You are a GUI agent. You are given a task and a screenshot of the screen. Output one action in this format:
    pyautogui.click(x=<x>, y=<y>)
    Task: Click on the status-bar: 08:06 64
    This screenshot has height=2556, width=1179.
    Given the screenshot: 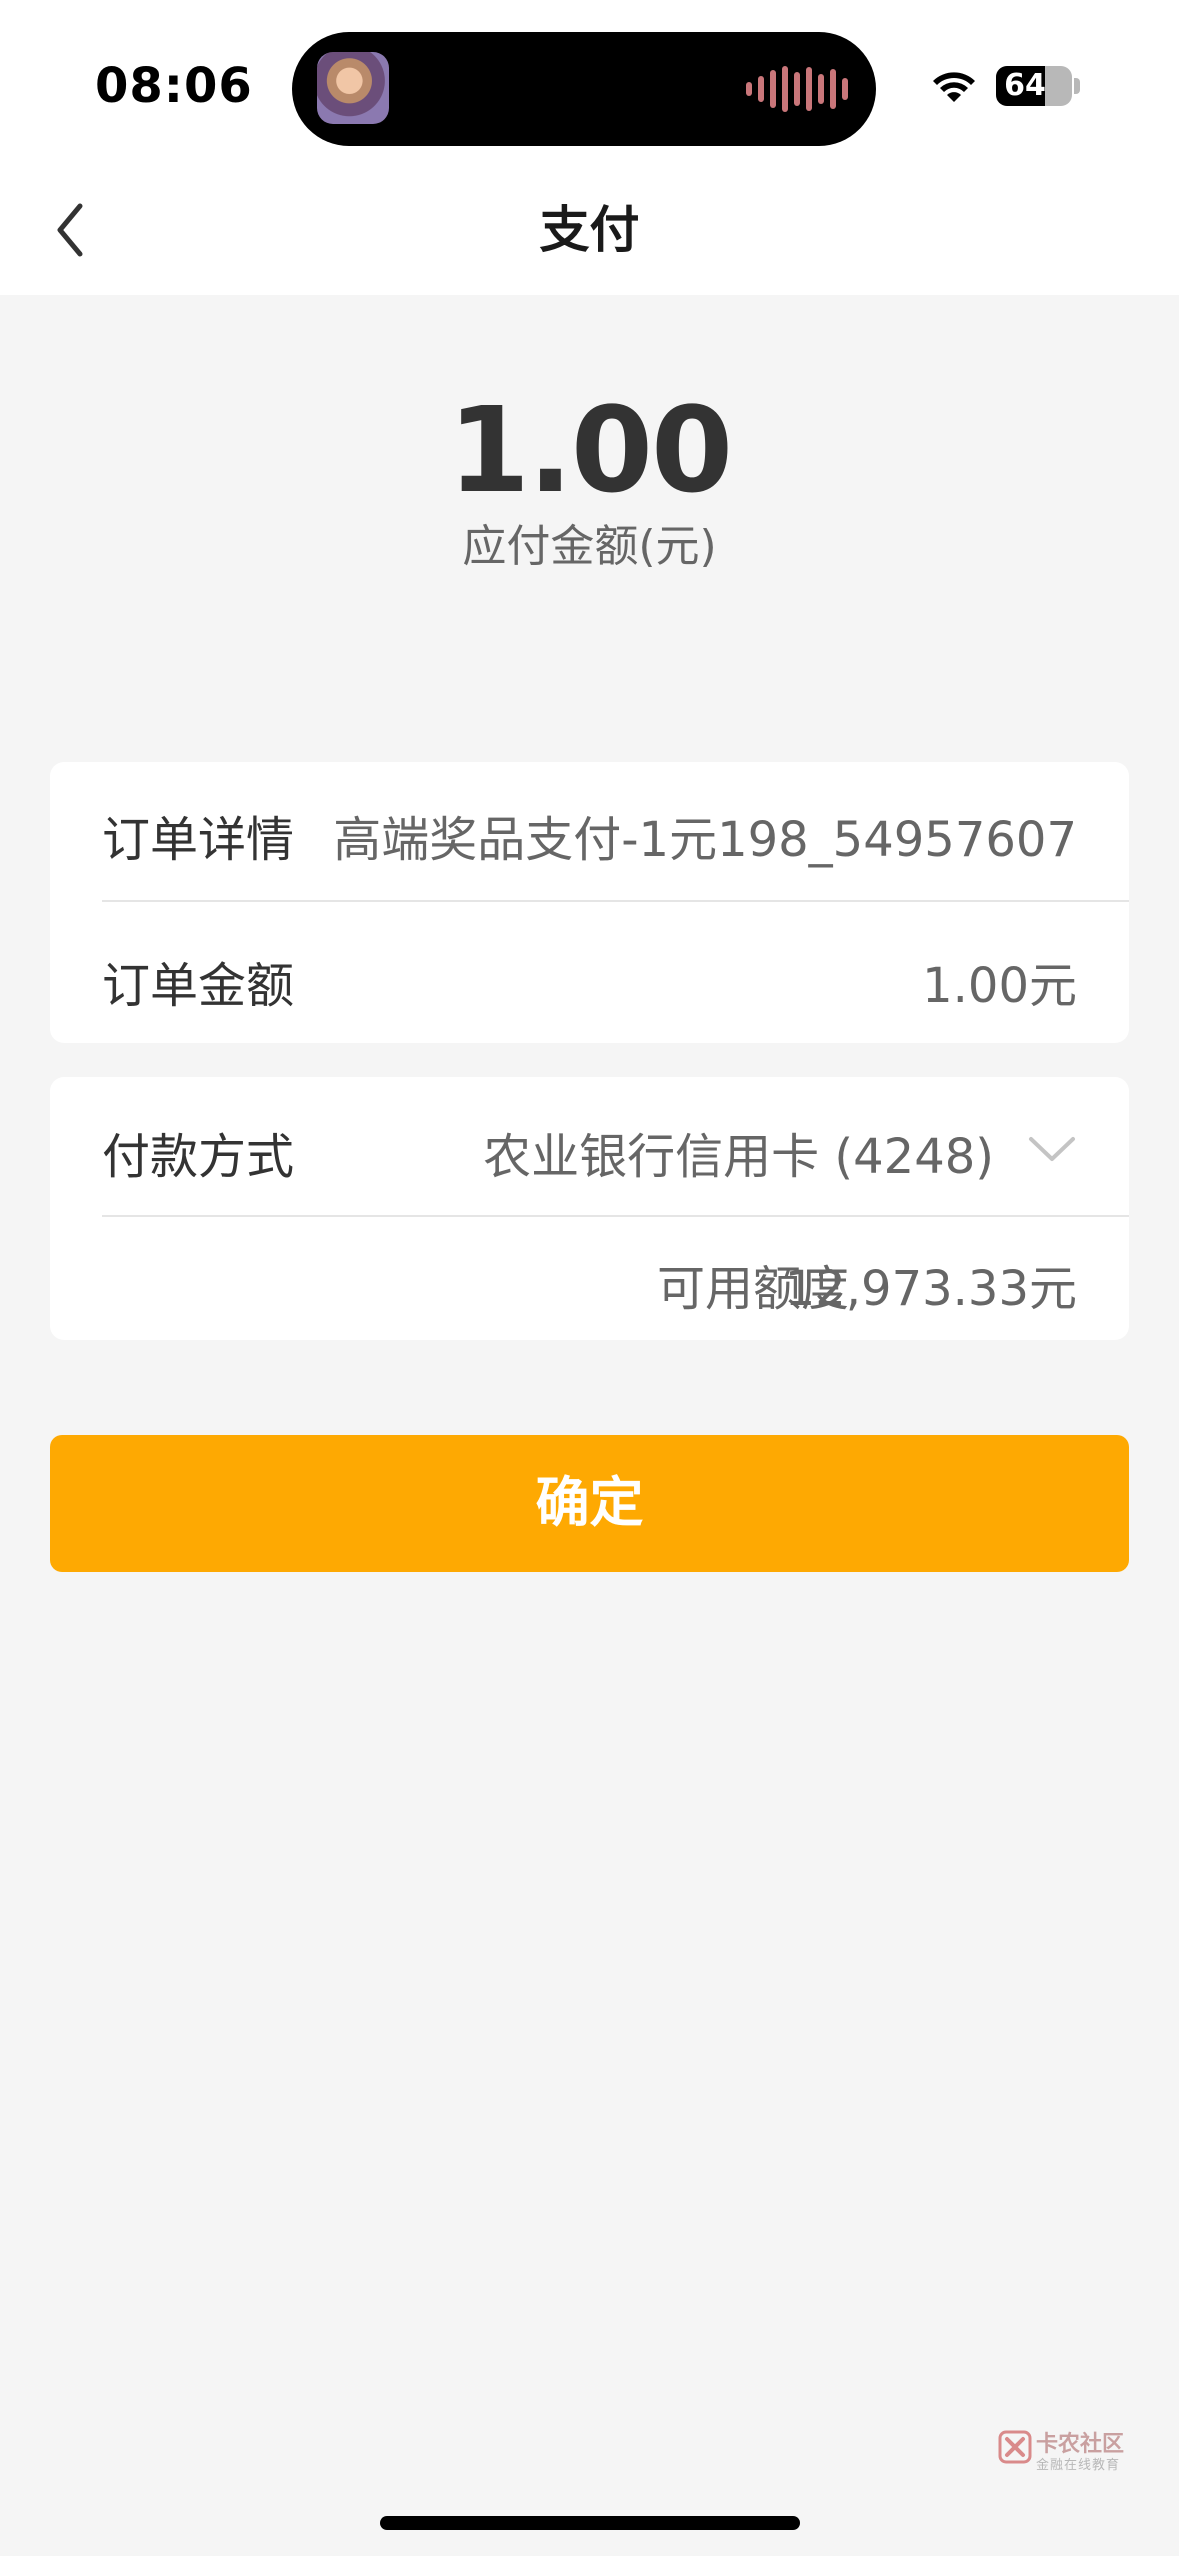 What is the action you would take?
    pyautogui.click(x=589, y=82)
    